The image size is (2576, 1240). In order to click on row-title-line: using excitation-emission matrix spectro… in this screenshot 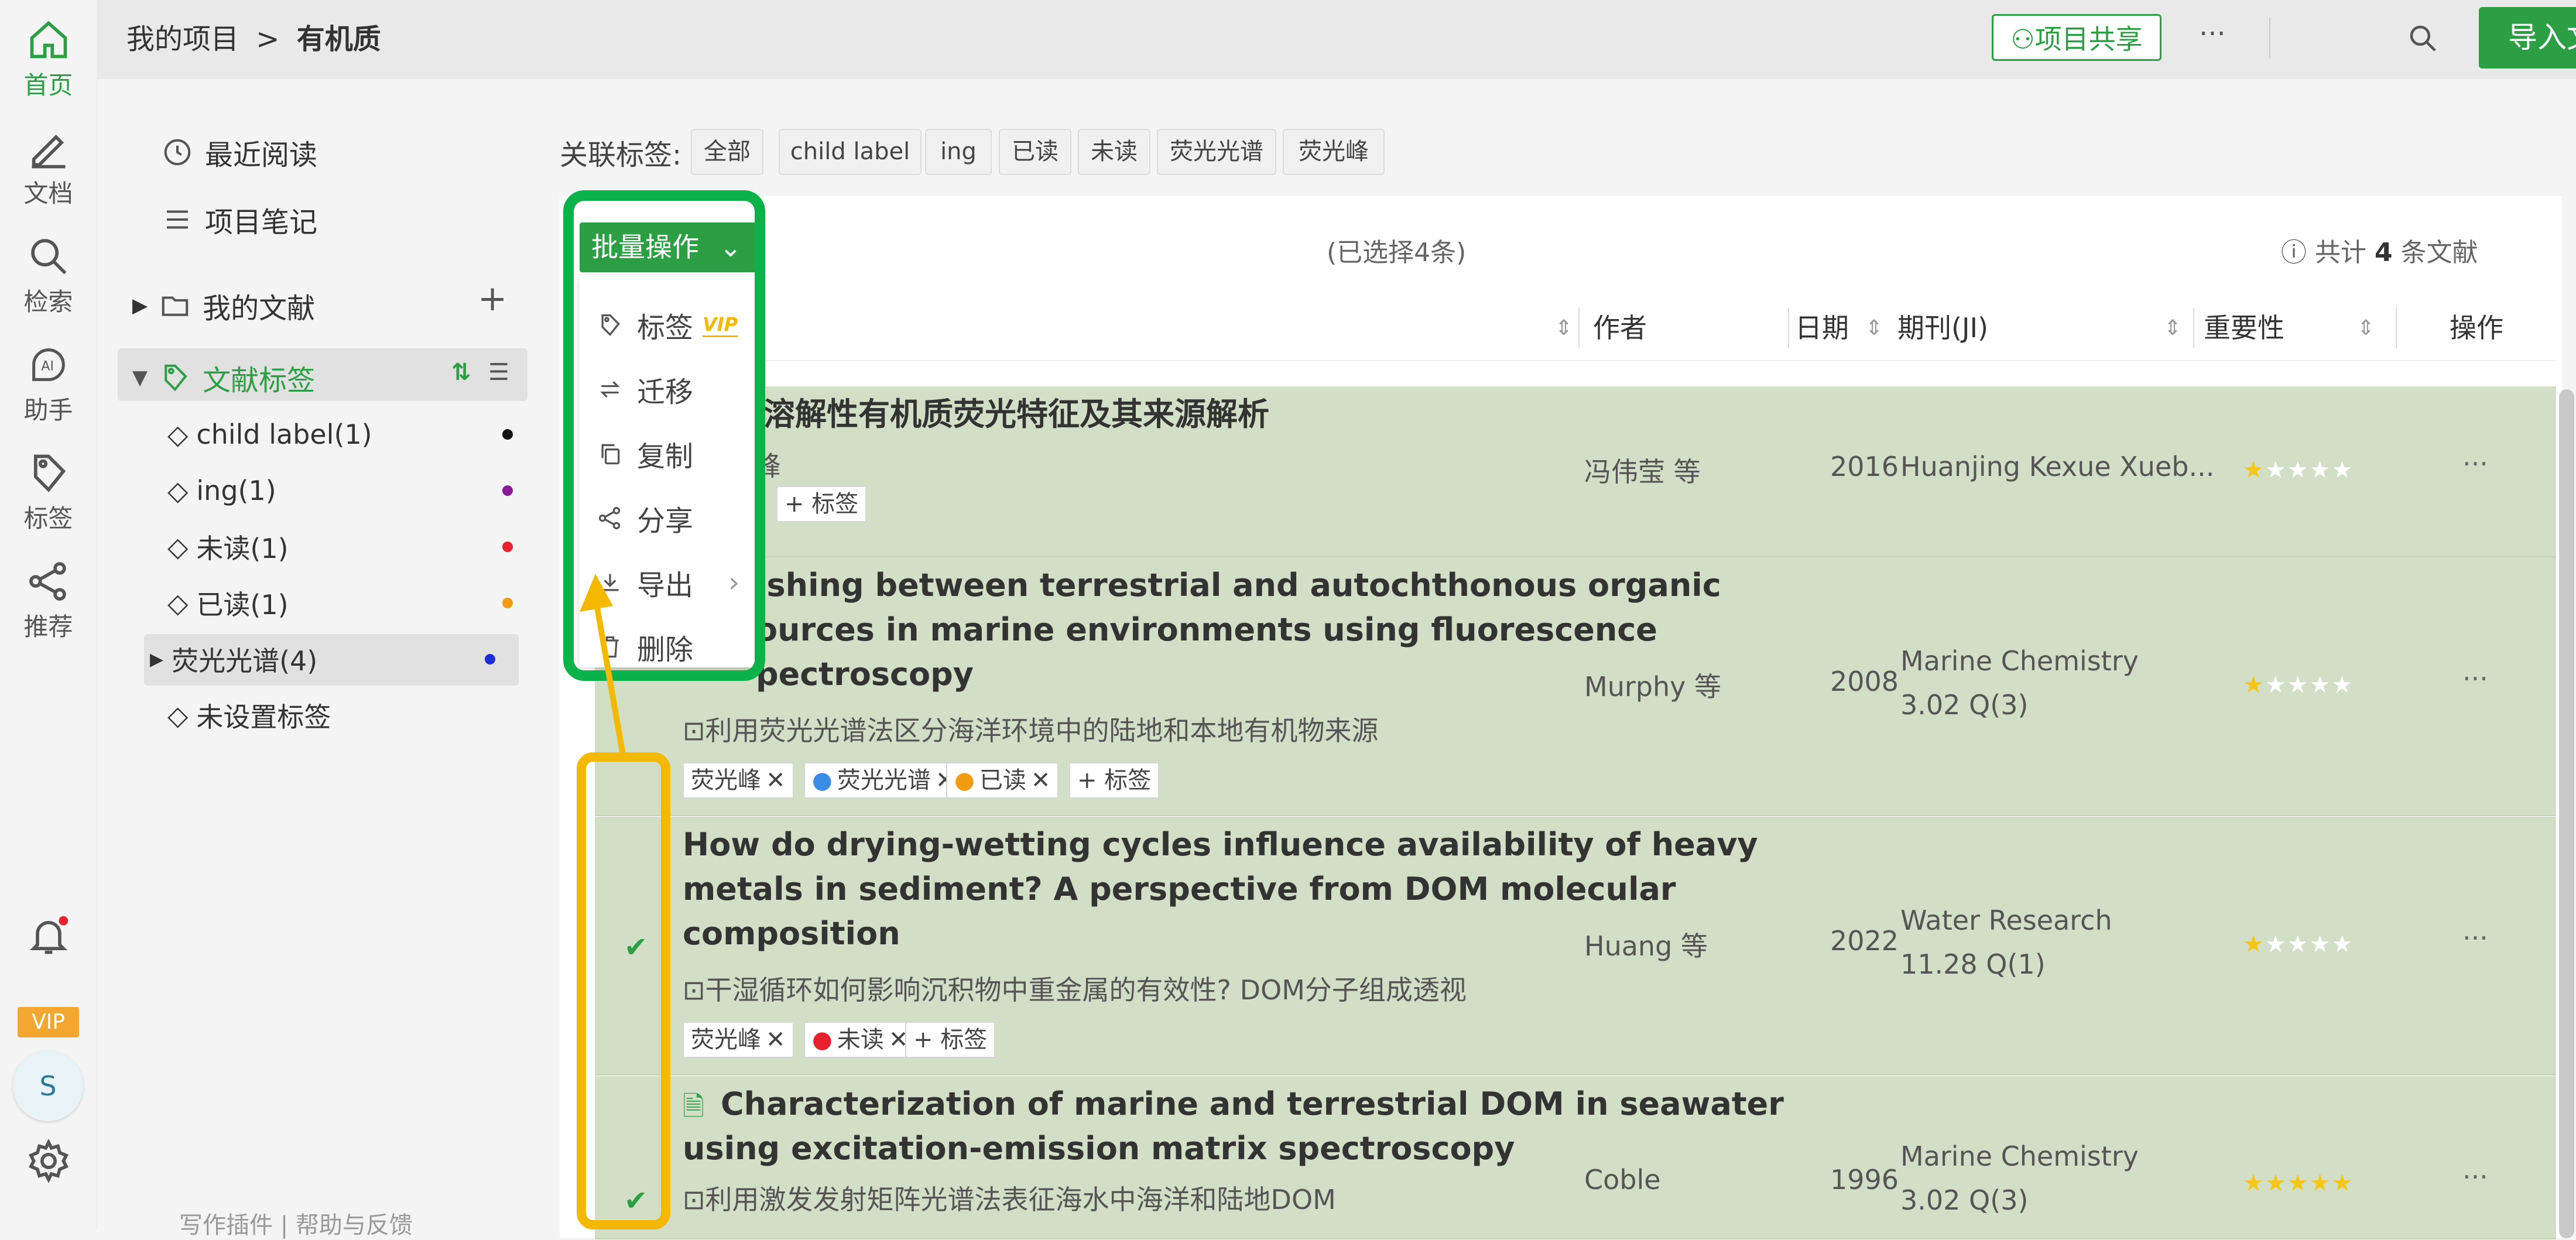, I will do `click(1099, 1148)`.